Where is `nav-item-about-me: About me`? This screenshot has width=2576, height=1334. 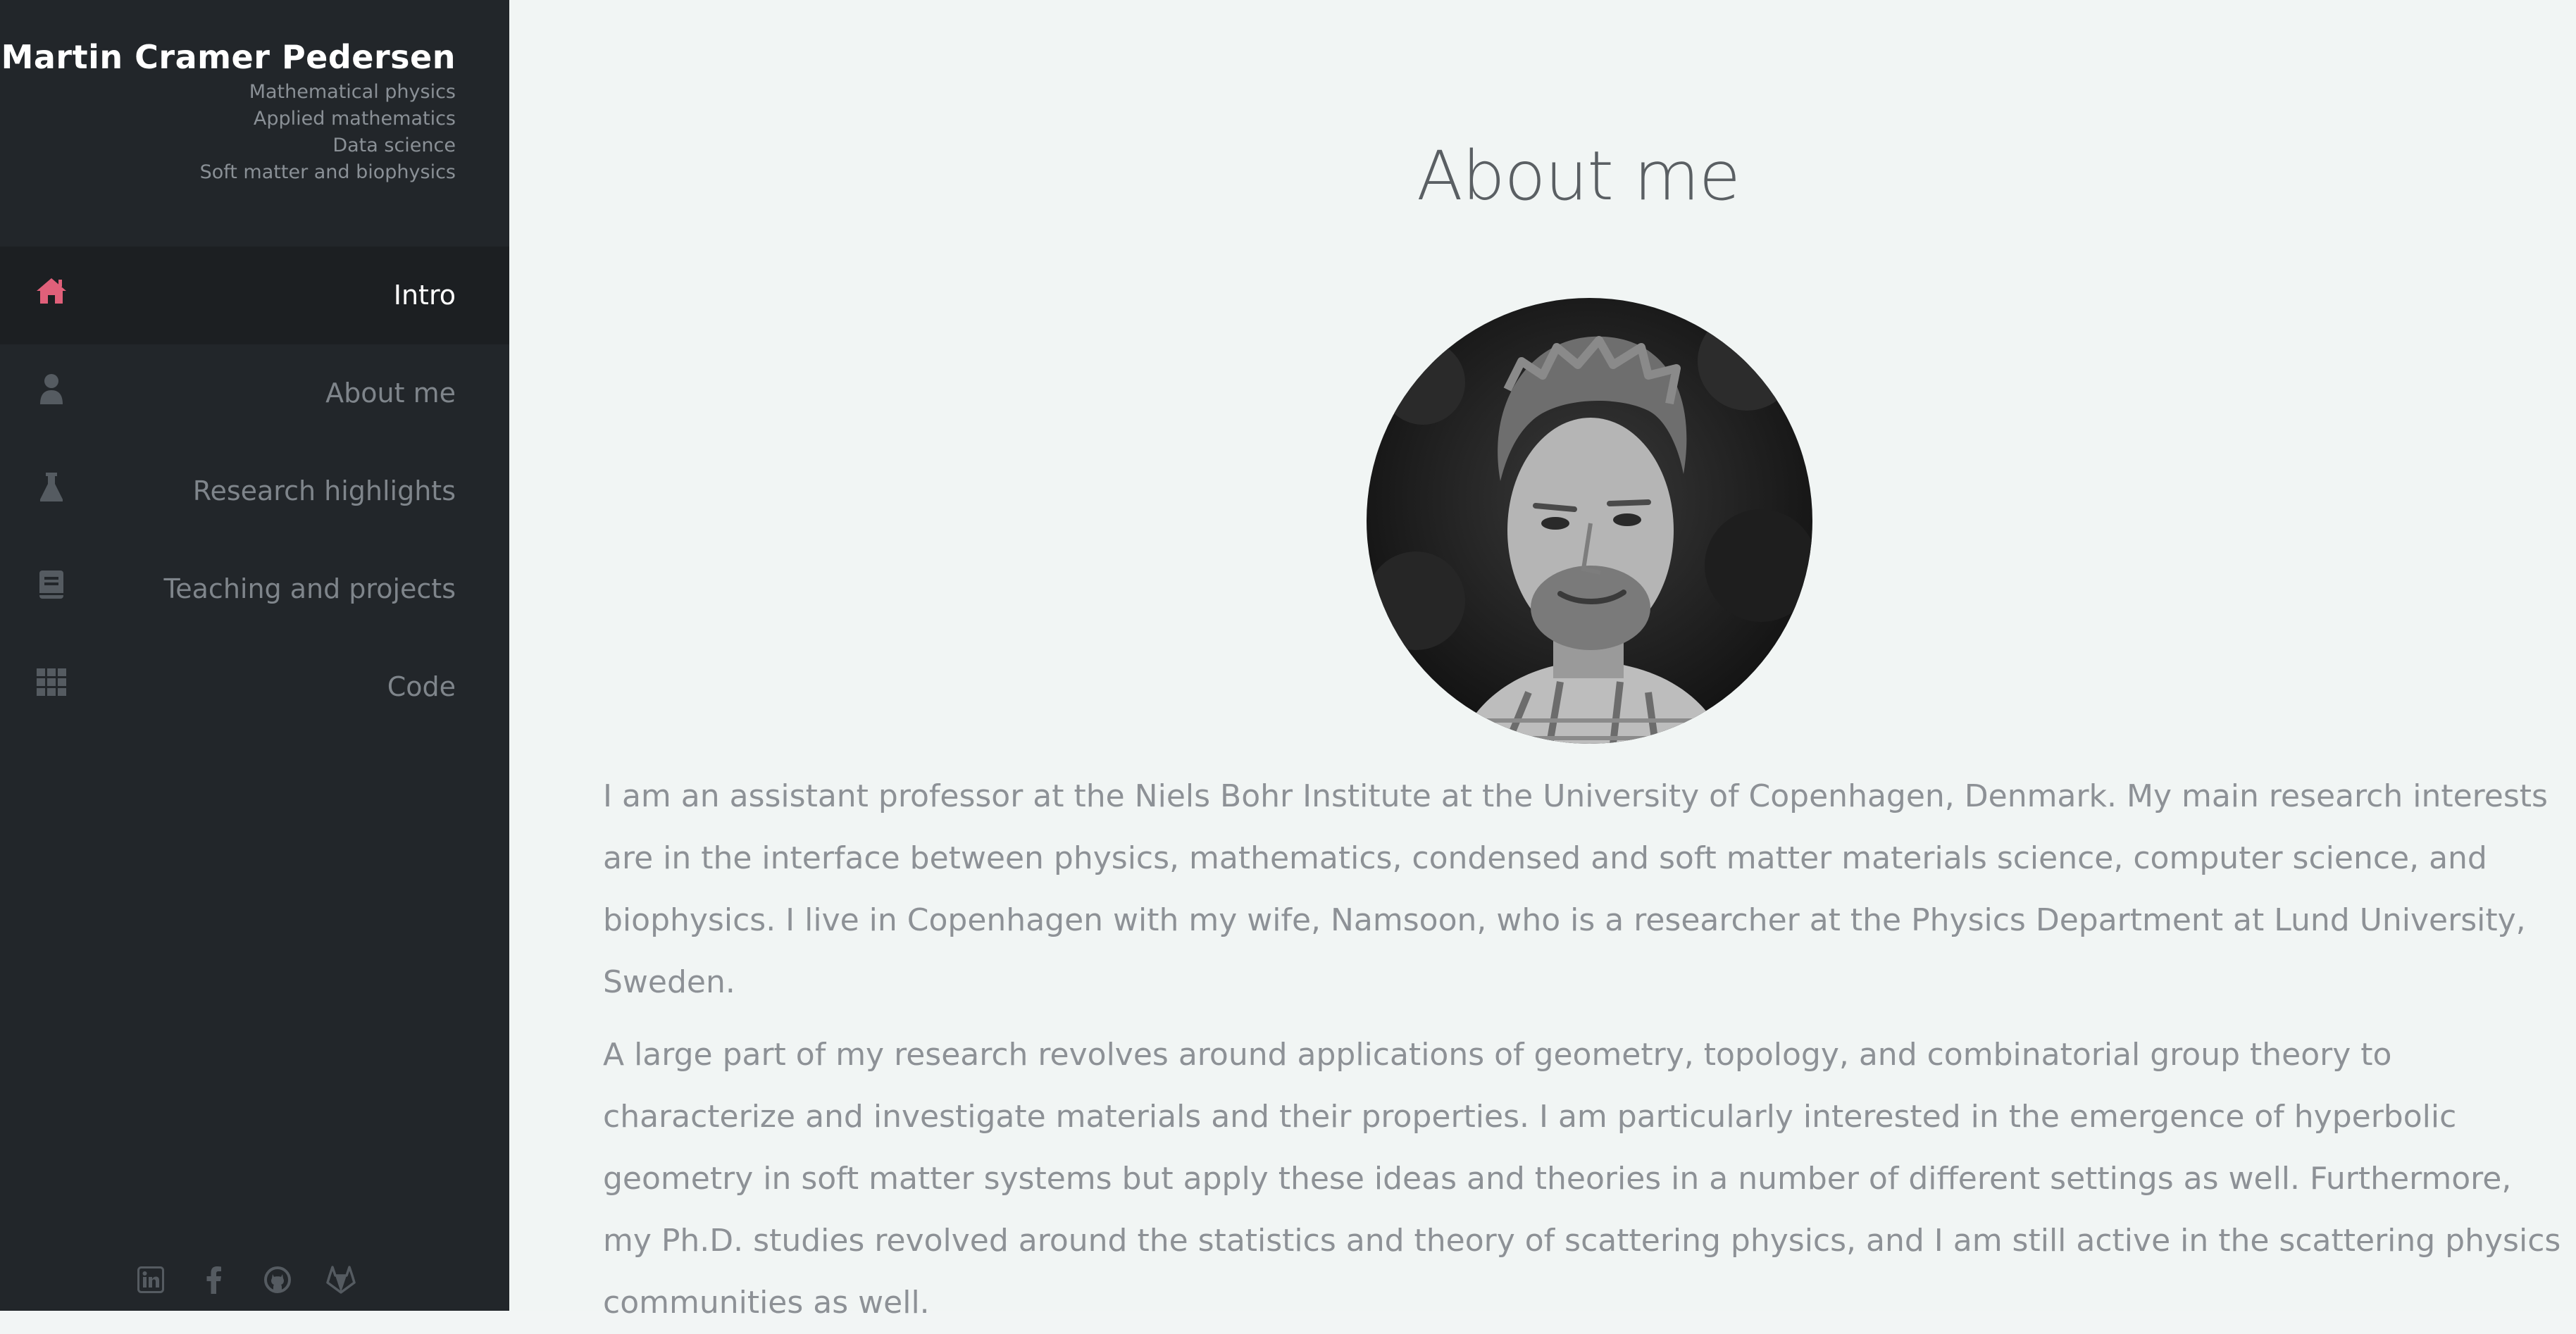 nav-item-about-me: About me is located at coordinates (254, 393).